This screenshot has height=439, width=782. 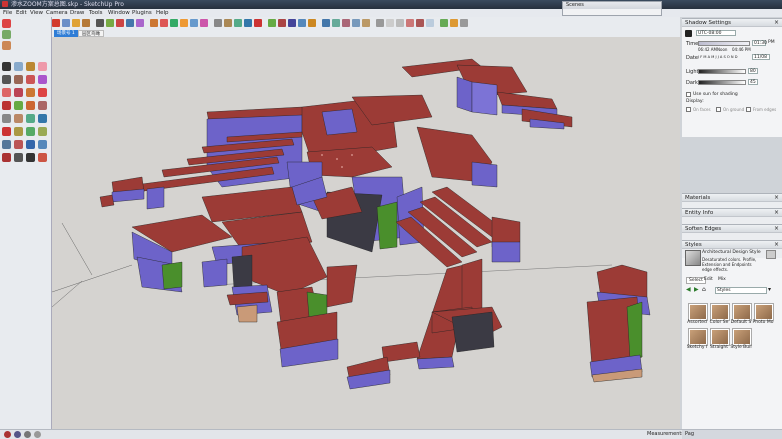 What do you see at coordinates (761, 57) in the screenshot?
I see `date-input: 11/08` at bounding box center [761, 57].